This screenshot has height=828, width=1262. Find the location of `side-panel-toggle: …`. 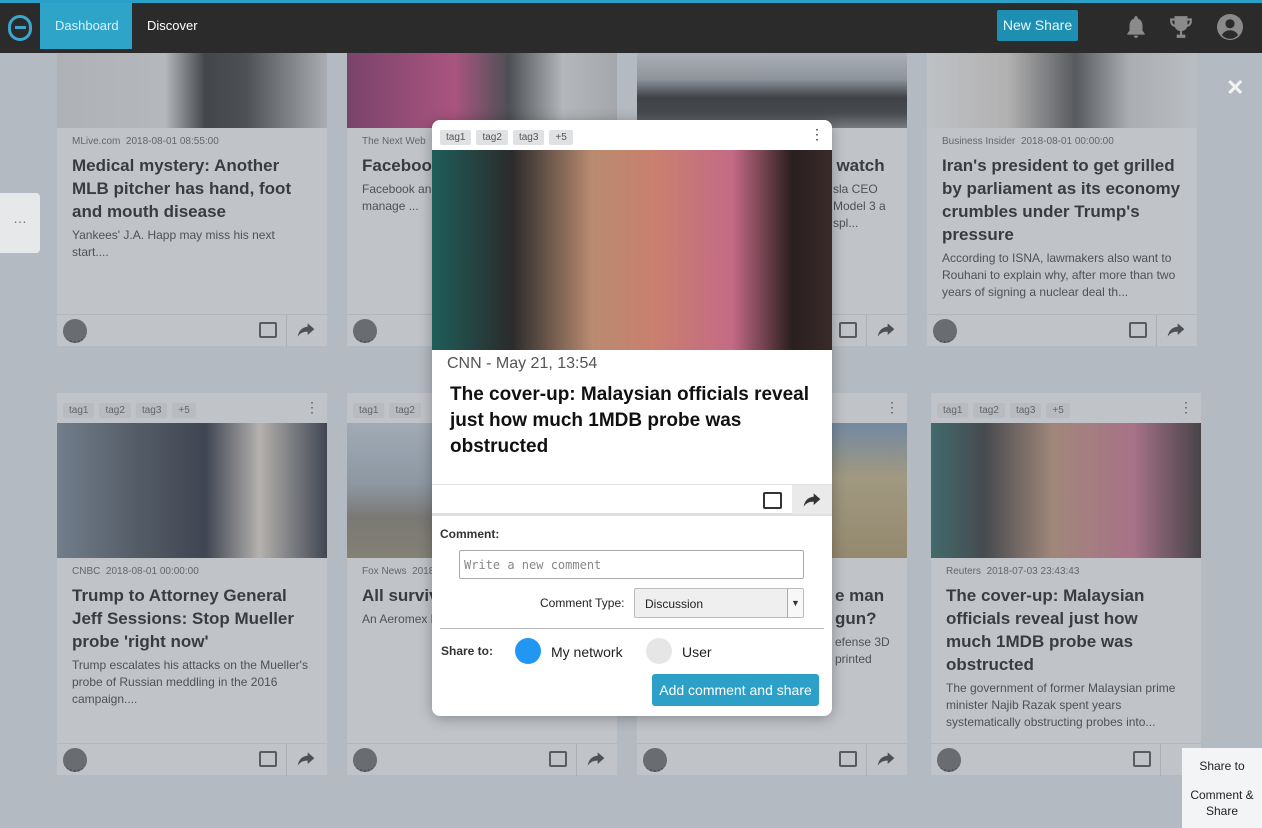

side-panel-toggle: … is located at coordinates (20, 223).